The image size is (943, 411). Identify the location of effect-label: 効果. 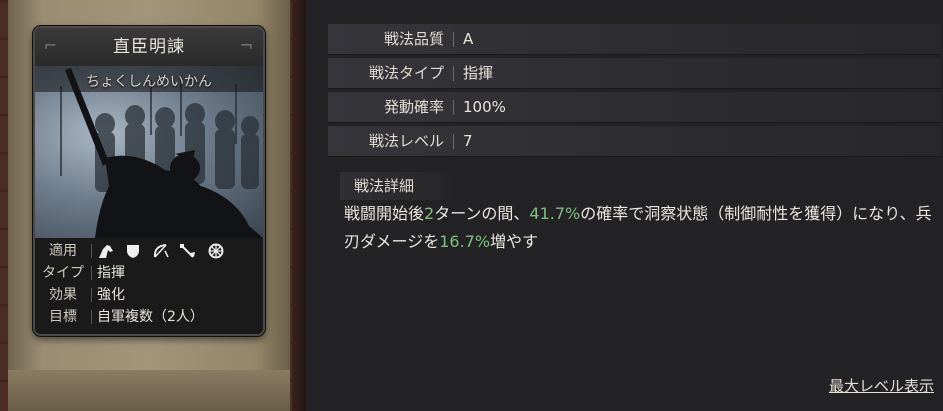
(63, 295).